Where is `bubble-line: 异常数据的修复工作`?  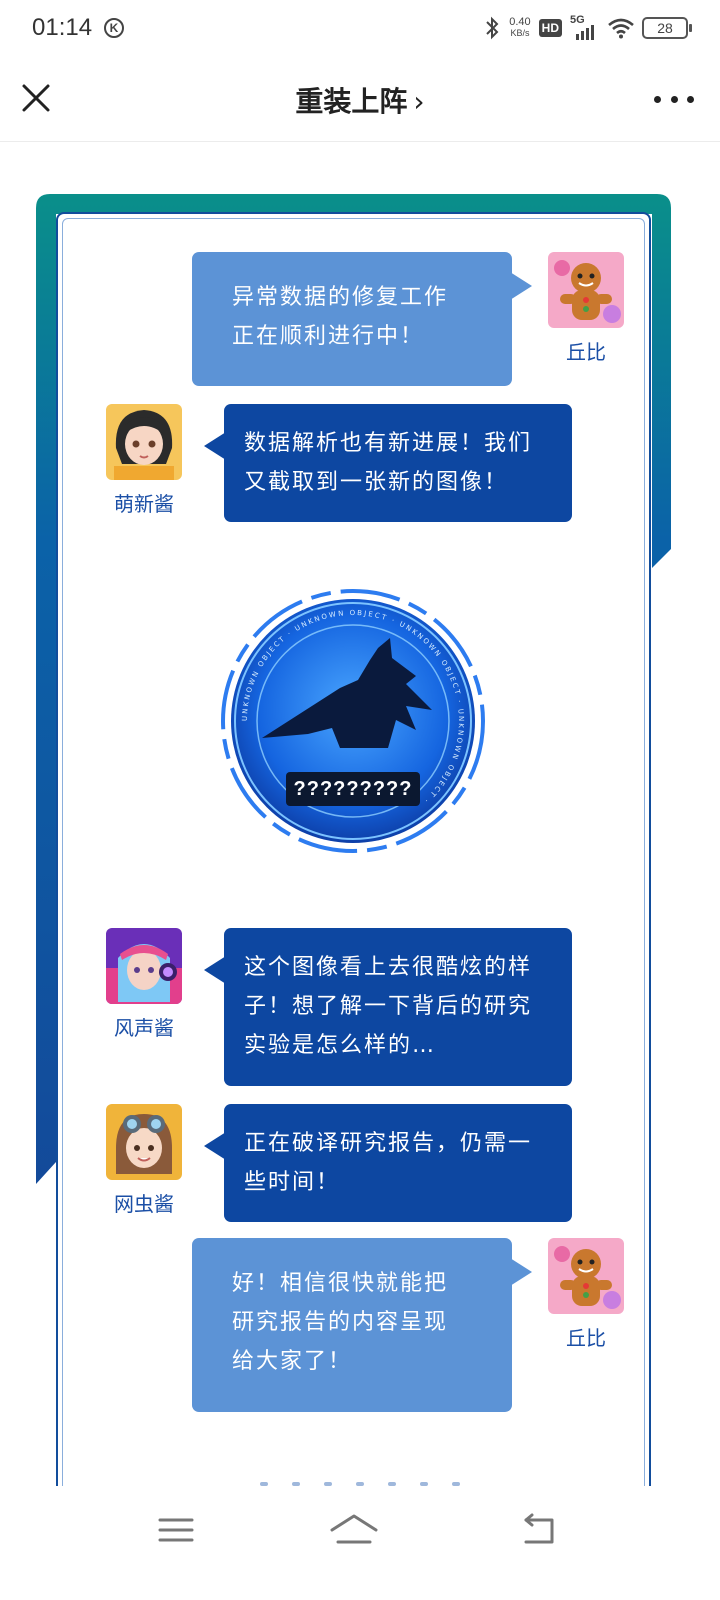 bubble-line: 异常数据的修复工作 is located at coordinates (340, 297).